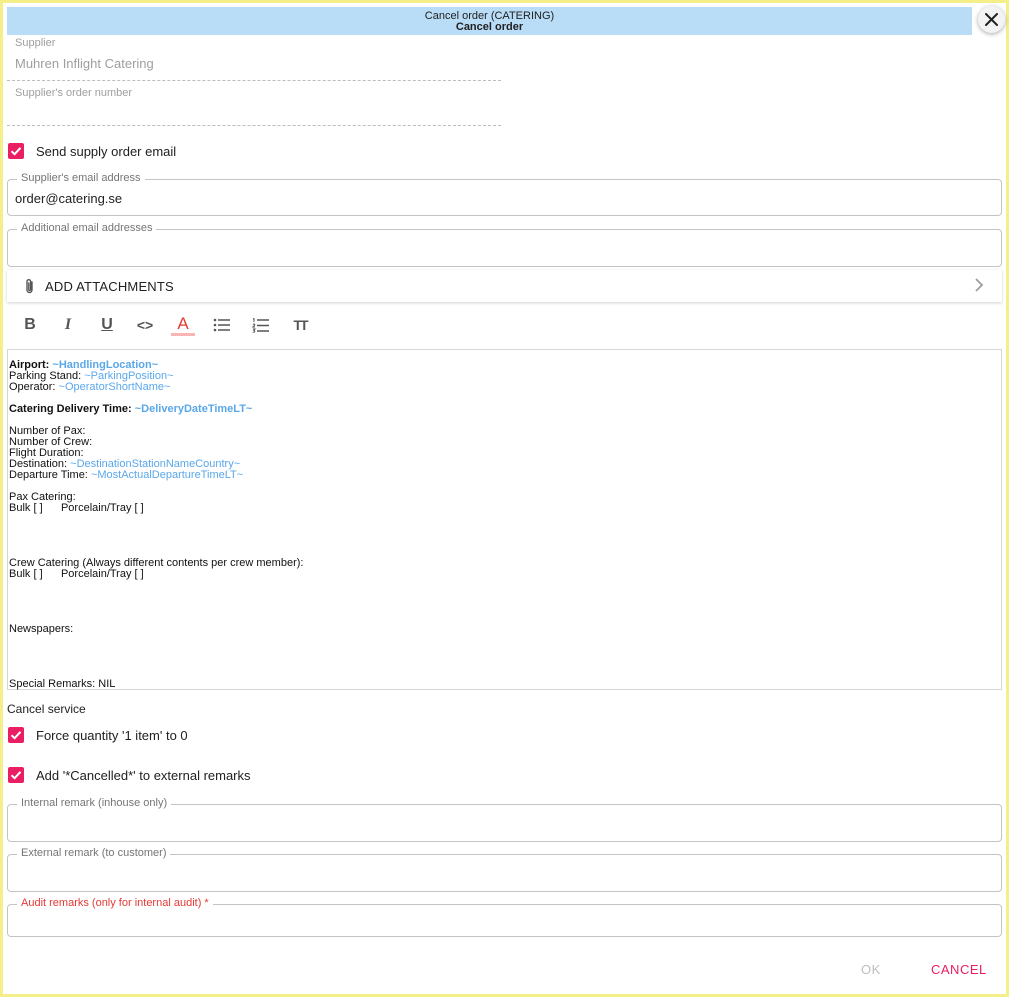  Describe the element at coordinates (504, 869) in the screenshot. I see `external-remark-field: External remark (to customer)` at that location.